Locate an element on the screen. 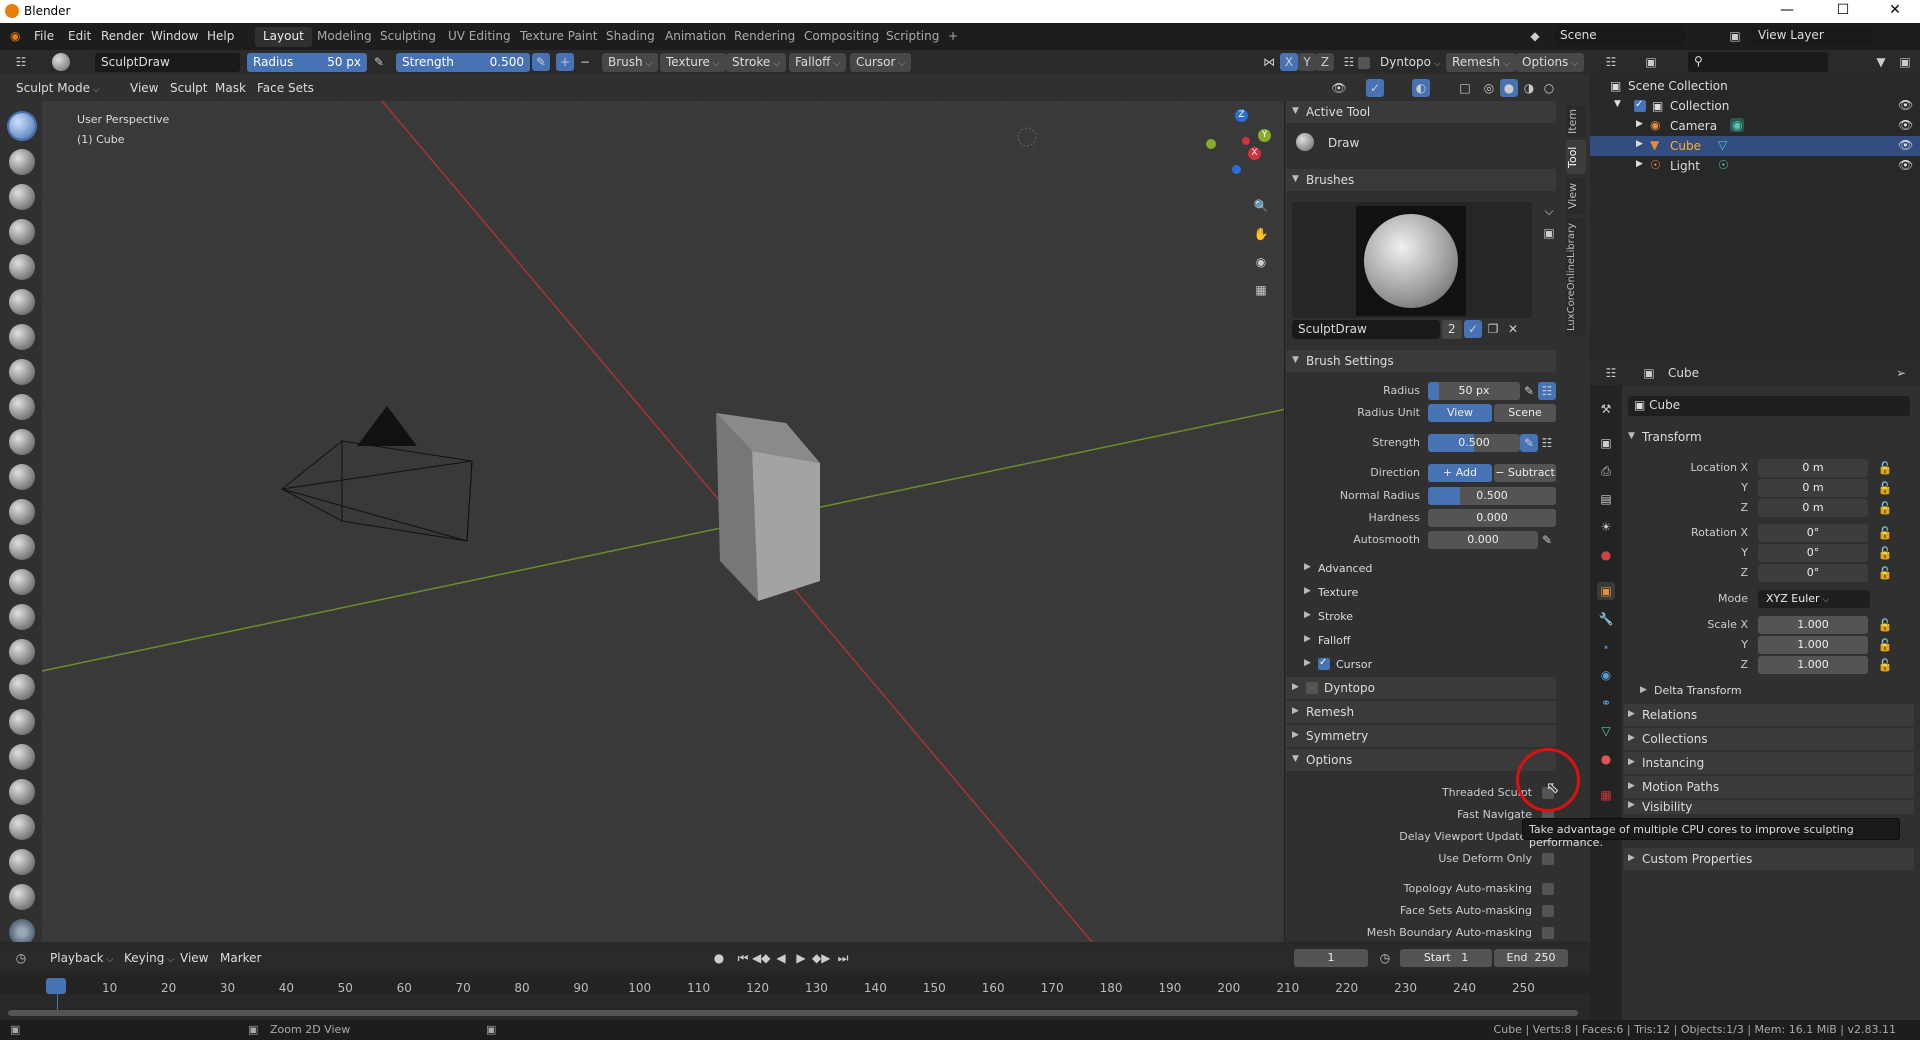 The width and height of the screenshot is (1920, 1040). marker-menu: Marker is located at coordinates (240, 958).